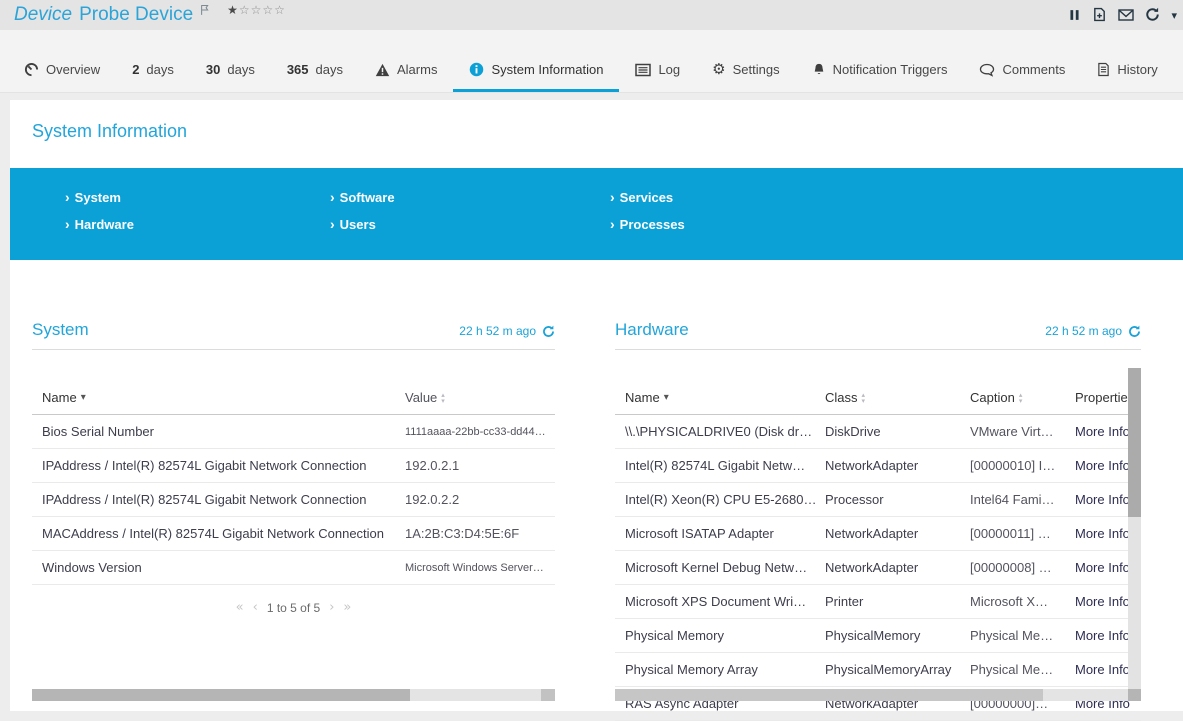  What do you see at coordinates (745, 77) in the screenshot?
I see `tab-settings: ⚙ Settings` at bounding box center [745, 77].